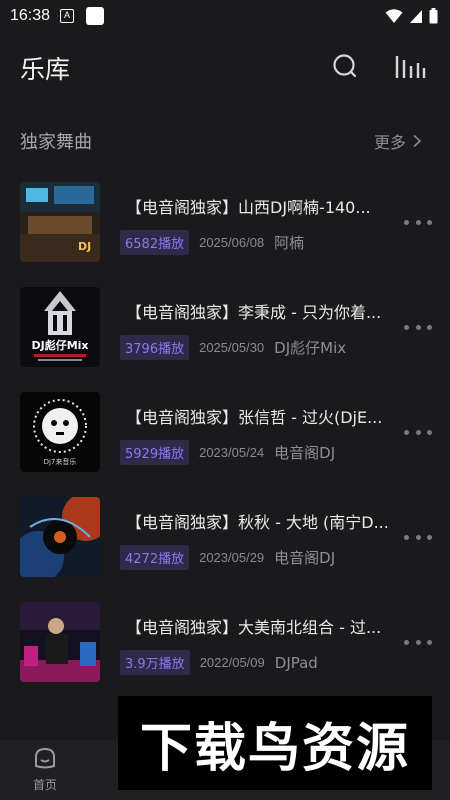 Image resolution: width=450 pixels, height=800 pixels. I want to click on search-icon, so click(345, 66).